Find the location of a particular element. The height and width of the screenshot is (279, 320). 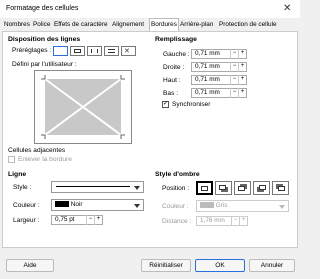

padding-heading: Remplissage is located at coordinates (176, 39).